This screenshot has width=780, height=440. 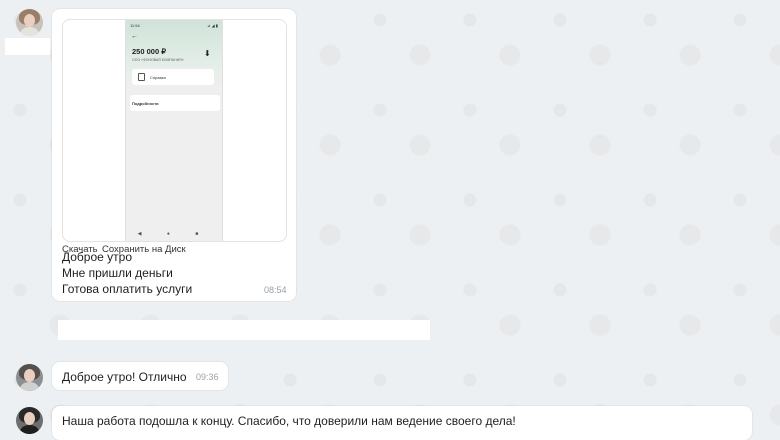 What do you see at coordinates (158, 77) in the screenshot?
I see `receipt-label: Справка` at bounding box center [158, 77].